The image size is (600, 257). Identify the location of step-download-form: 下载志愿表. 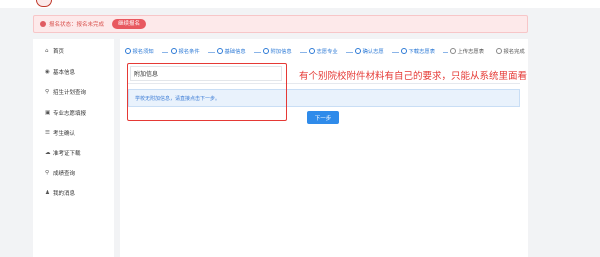
(418, 51).